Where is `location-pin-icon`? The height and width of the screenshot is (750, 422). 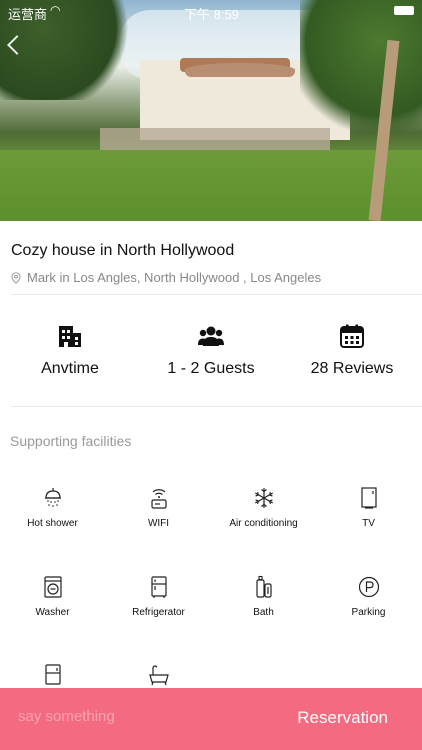 location-pin-icon is located at coordinates (16, 277).